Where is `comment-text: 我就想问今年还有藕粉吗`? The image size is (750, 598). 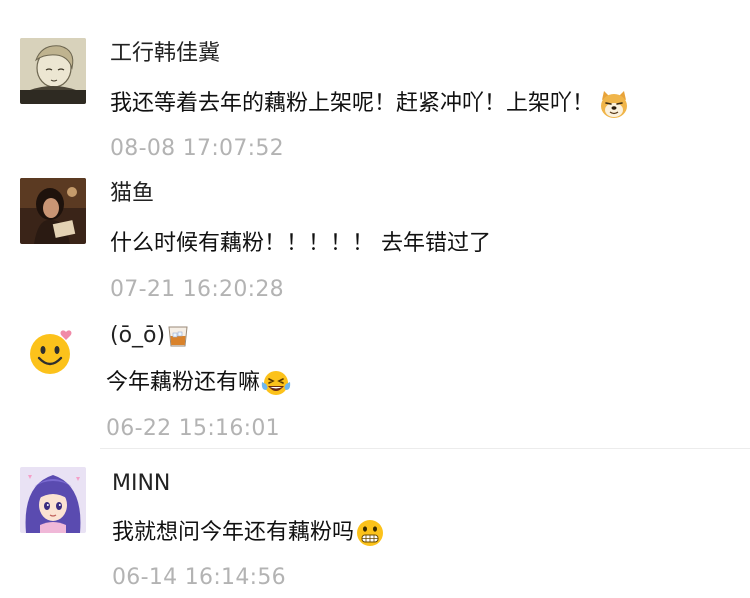 comment-text: 我就想问今年还有藕粉吗 is located at coordinates (249, 533).